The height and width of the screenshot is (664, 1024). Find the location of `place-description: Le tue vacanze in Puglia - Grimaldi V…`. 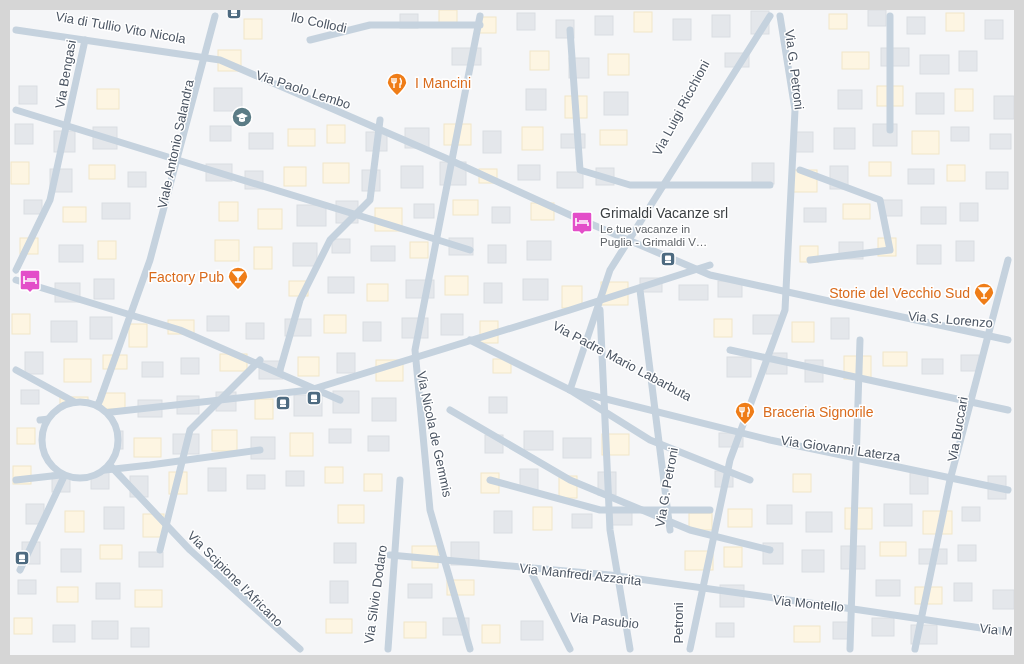

place-description: Le tue vacanze in Puglia - Grimaldi V… is located at coordinates (654, 235).